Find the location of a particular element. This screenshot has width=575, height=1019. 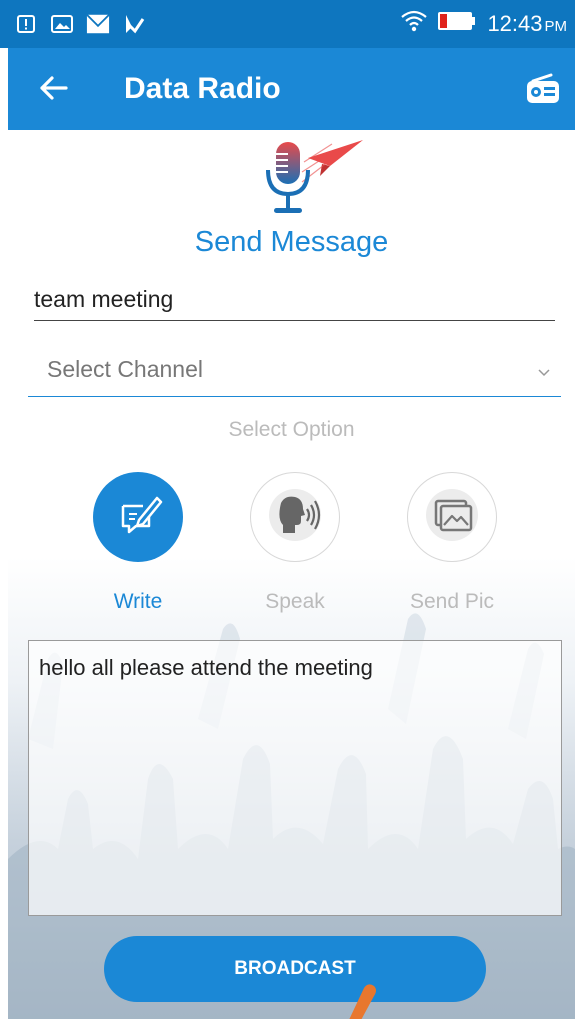

battery-icon is located at coordinates (457, 23).